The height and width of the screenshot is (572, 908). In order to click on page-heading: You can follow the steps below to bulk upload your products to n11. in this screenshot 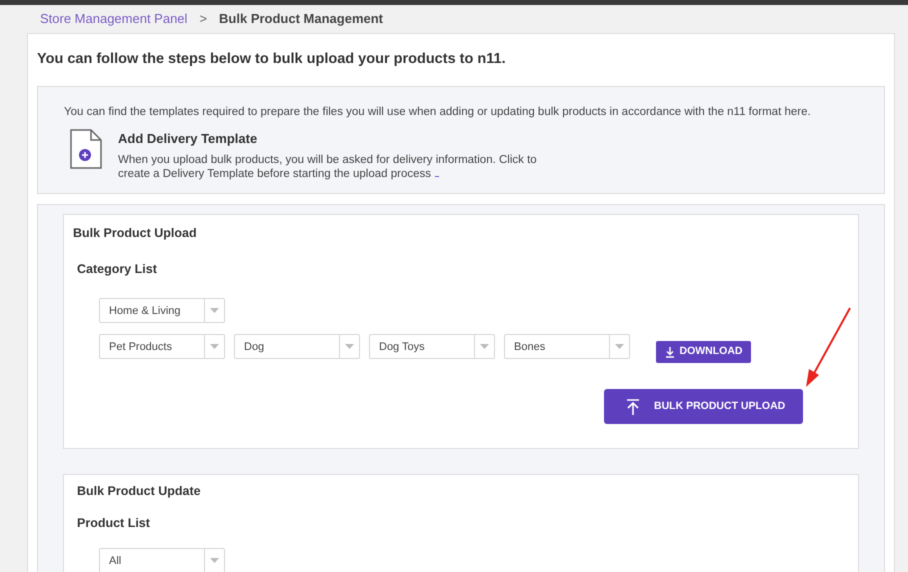, I will do `click(272, 59)`.